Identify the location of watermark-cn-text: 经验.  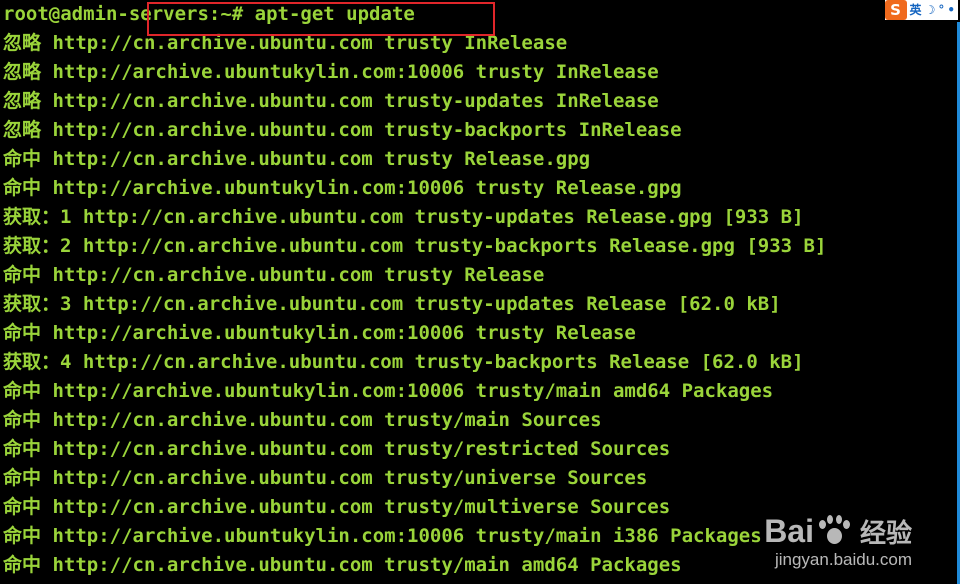
(885, 534).